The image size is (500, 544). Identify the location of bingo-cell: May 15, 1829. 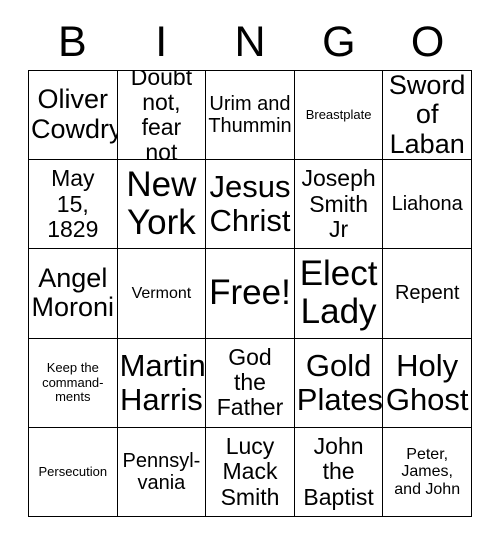
(73, 205).